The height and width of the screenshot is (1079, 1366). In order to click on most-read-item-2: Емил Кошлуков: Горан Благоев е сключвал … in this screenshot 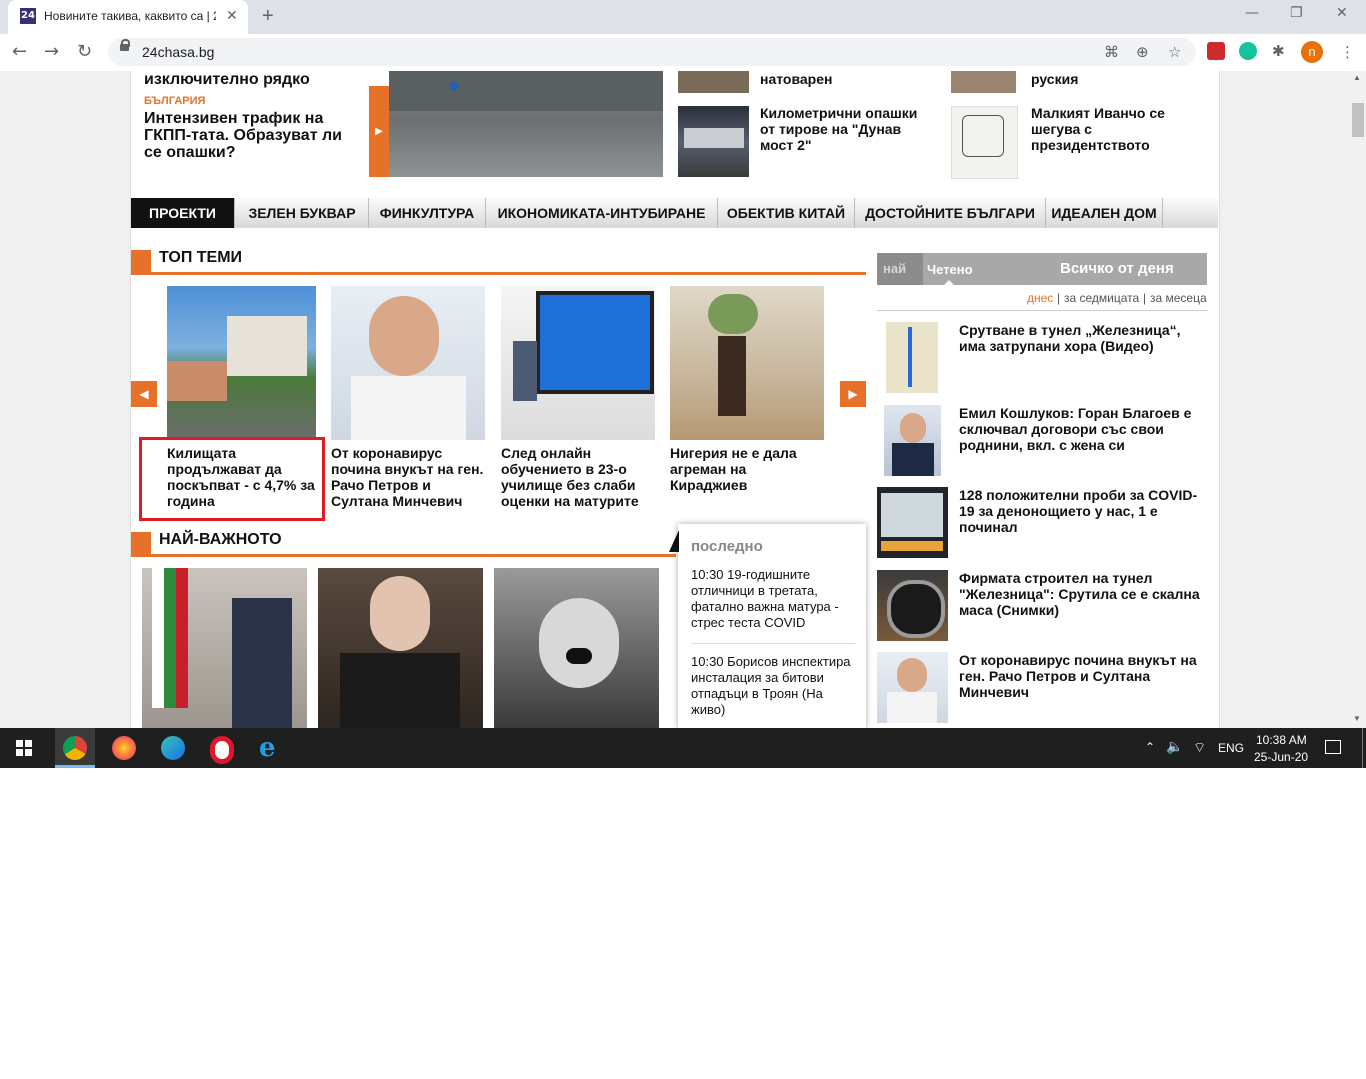, I will do `click(1084, 429)`.